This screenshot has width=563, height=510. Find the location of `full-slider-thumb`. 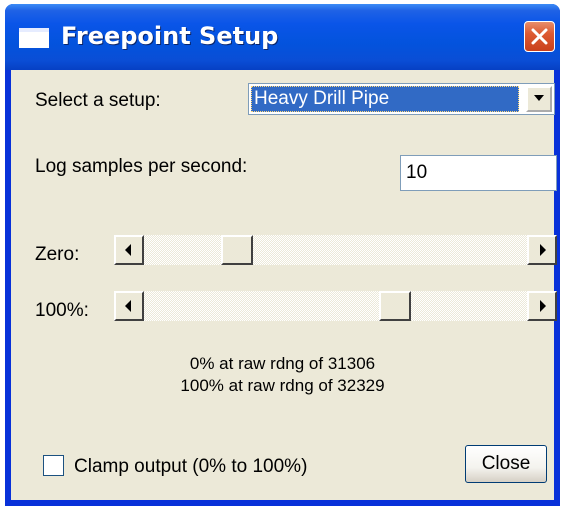

full-slider-thumb is located at coordinates (395, 306).